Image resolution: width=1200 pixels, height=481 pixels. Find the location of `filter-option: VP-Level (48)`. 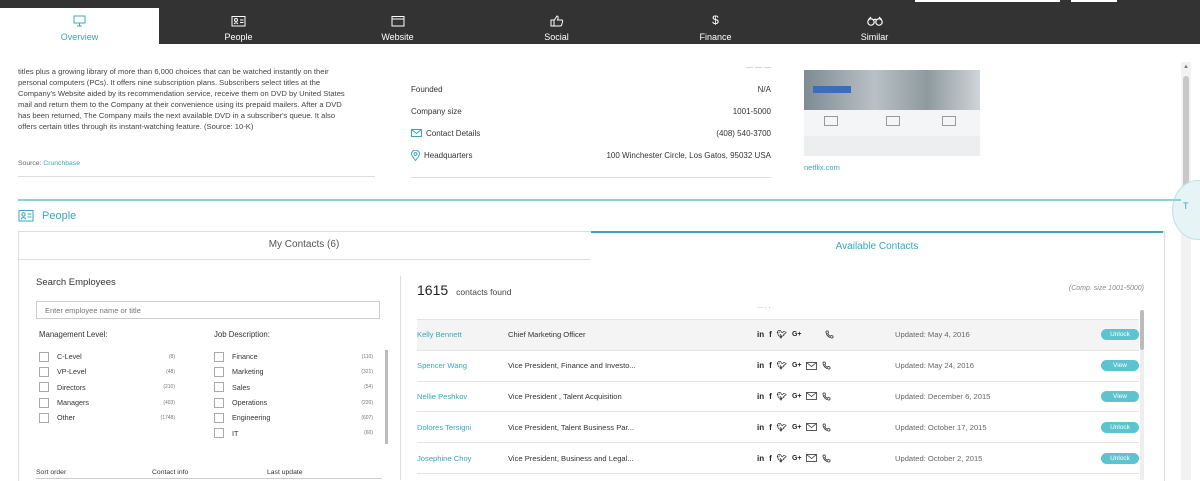

filter-option: VP-Level (48) is located at coordinates (107, 371).